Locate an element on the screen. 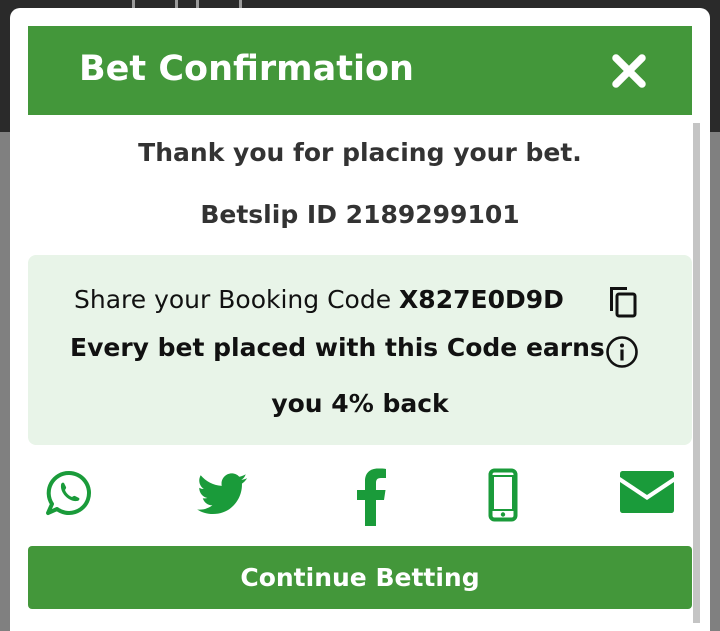 The height and width of the screenshot is (631, 720). mobile-phone-icon is located at coordinates (503, 495).